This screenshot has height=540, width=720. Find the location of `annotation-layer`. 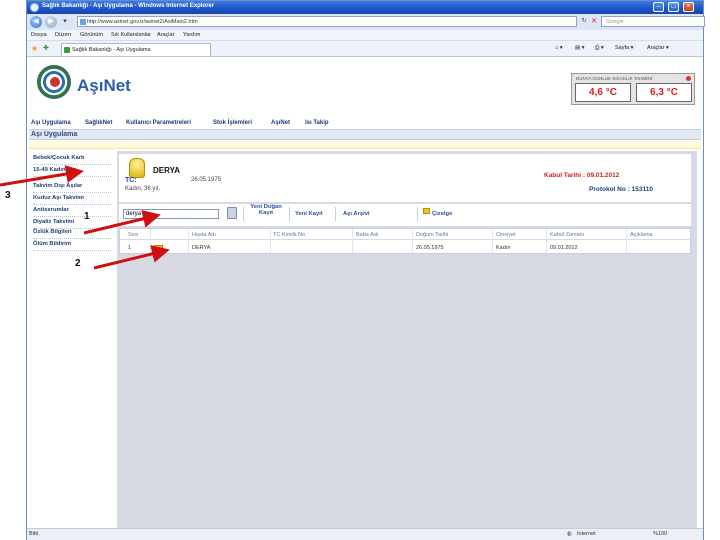

annotation-layer is located at coordinates (85, 217).